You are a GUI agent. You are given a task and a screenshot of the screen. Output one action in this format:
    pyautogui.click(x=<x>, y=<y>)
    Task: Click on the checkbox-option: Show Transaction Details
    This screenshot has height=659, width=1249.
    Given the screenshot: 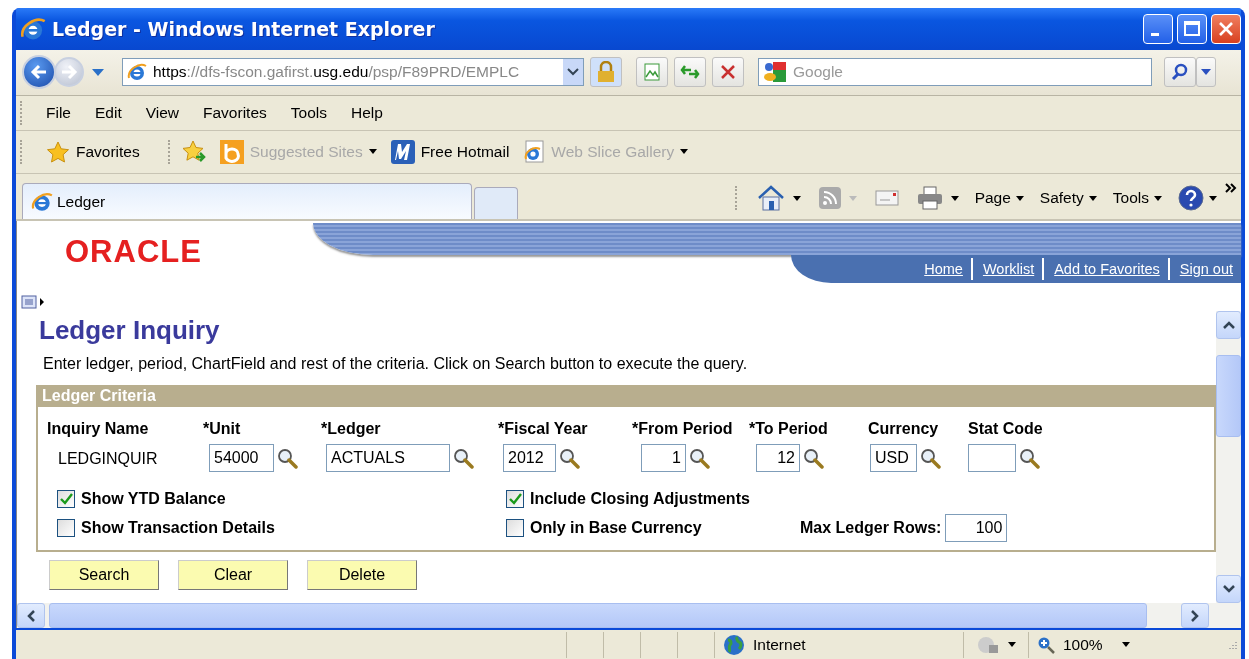 What is the action you would take?
    pyautogui.click(x=281, y=528)
    